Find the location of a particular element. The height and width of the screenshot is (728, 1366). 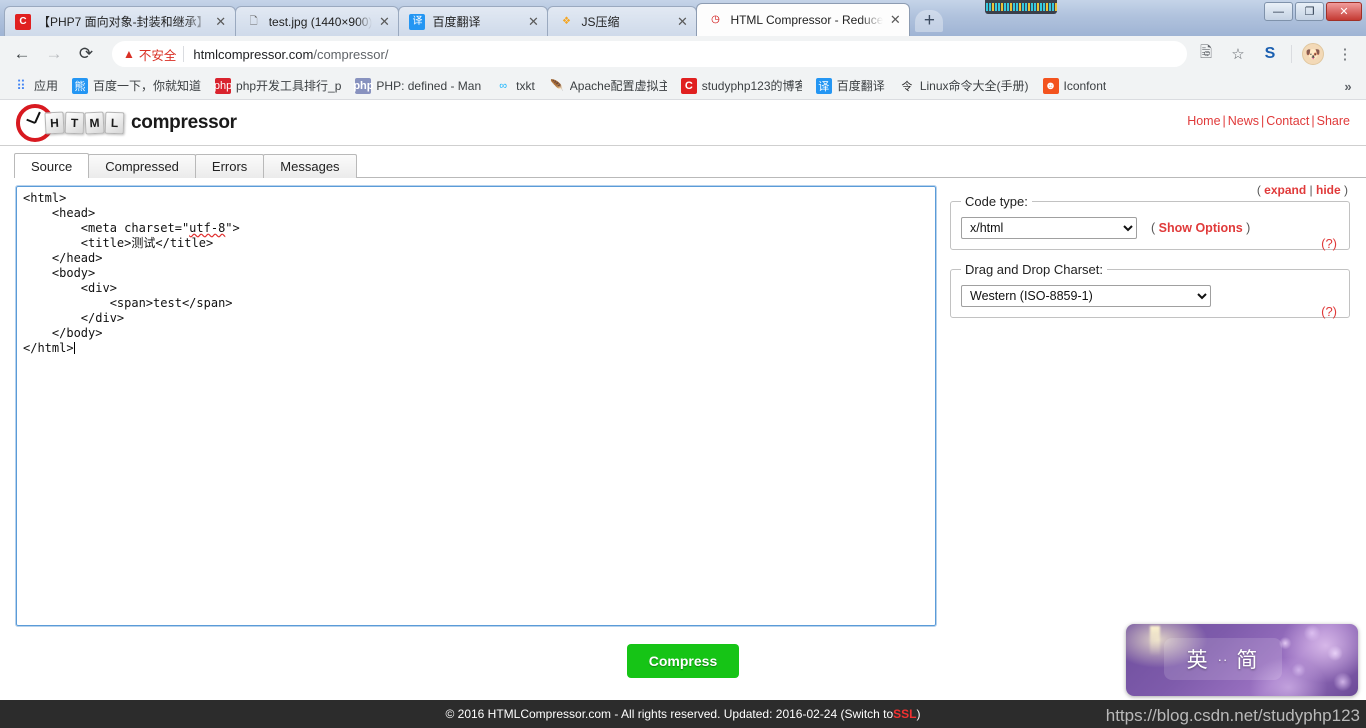

forward-icon: → is located at coordinates (54, 54).